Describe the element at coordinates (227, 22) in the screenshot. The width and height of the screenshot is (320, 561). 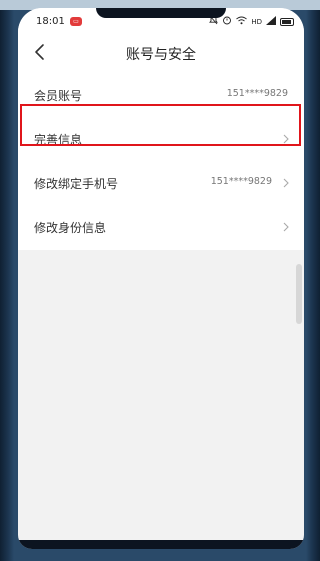
I see `alarm-icon` at that location.